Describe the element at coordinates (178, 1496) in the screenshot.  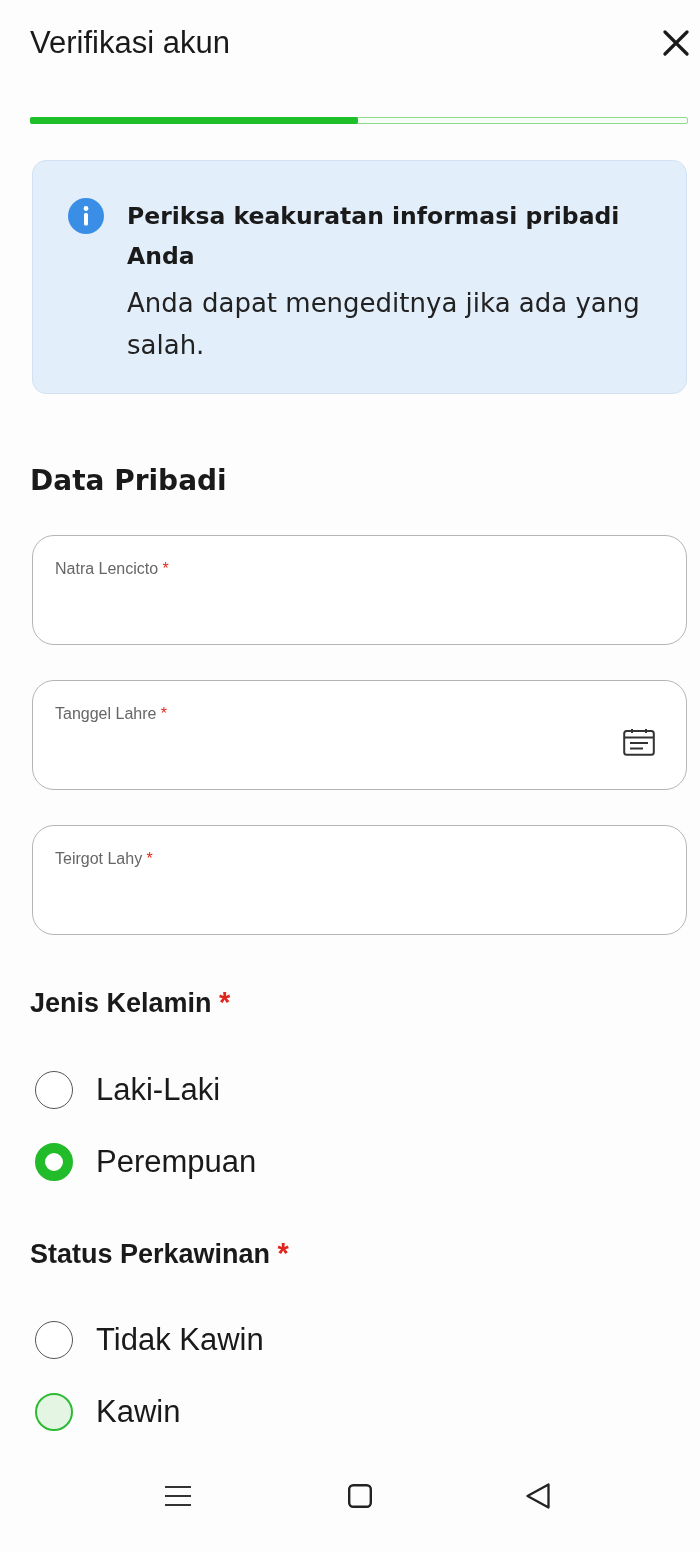
I see `menu-icon` at that location.